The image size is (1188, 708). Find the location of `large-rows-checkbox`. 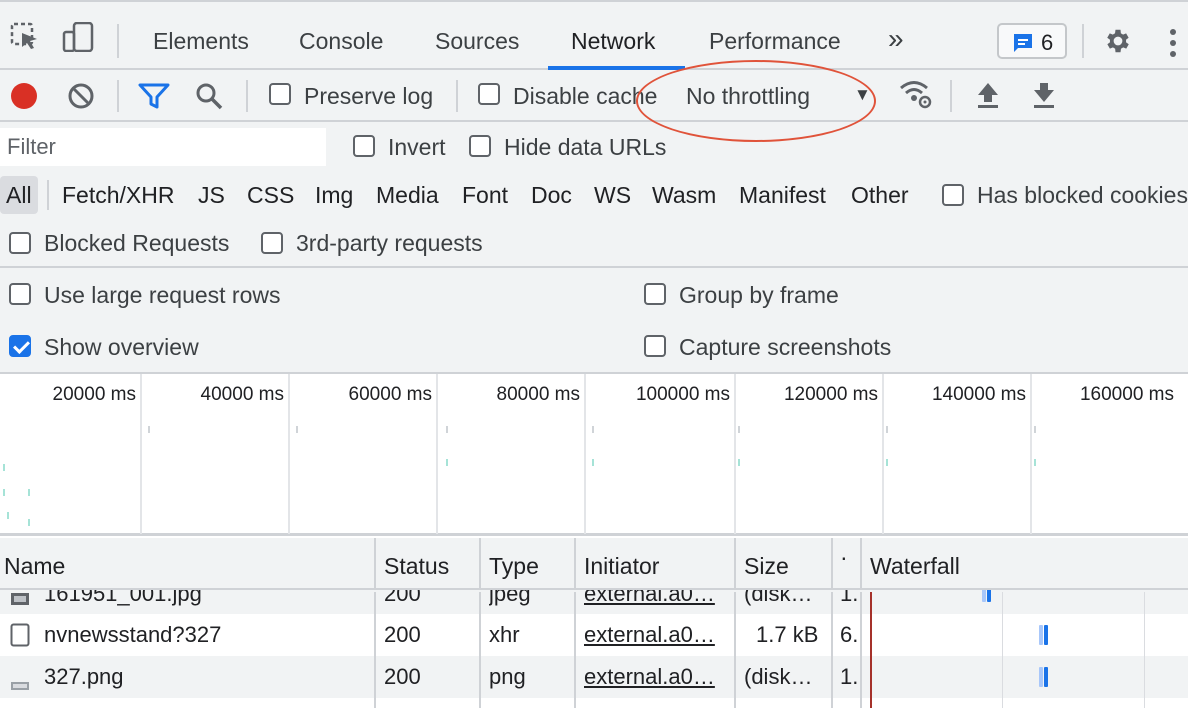

large-rows-checkbox is located at coordinates (20, 294).